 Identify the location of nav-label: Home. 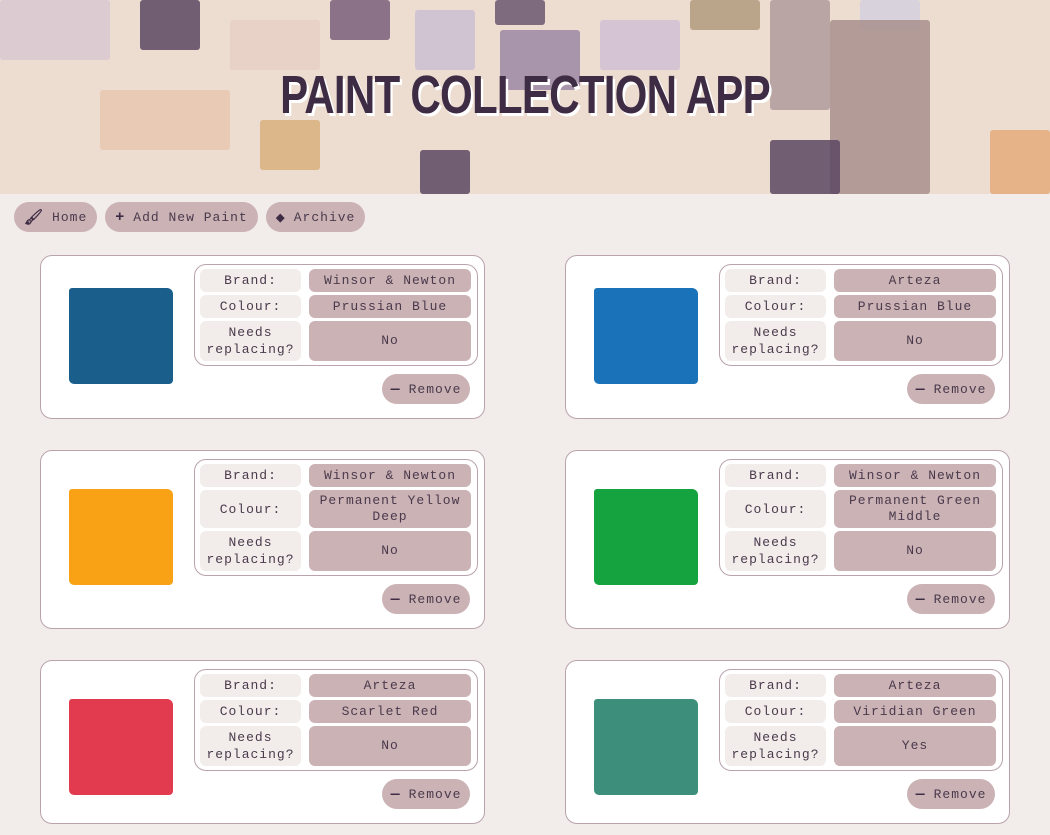
(70, 217).